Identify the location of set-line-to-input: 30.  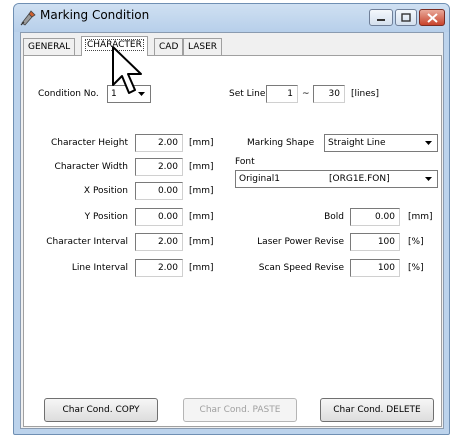
(329, 94).